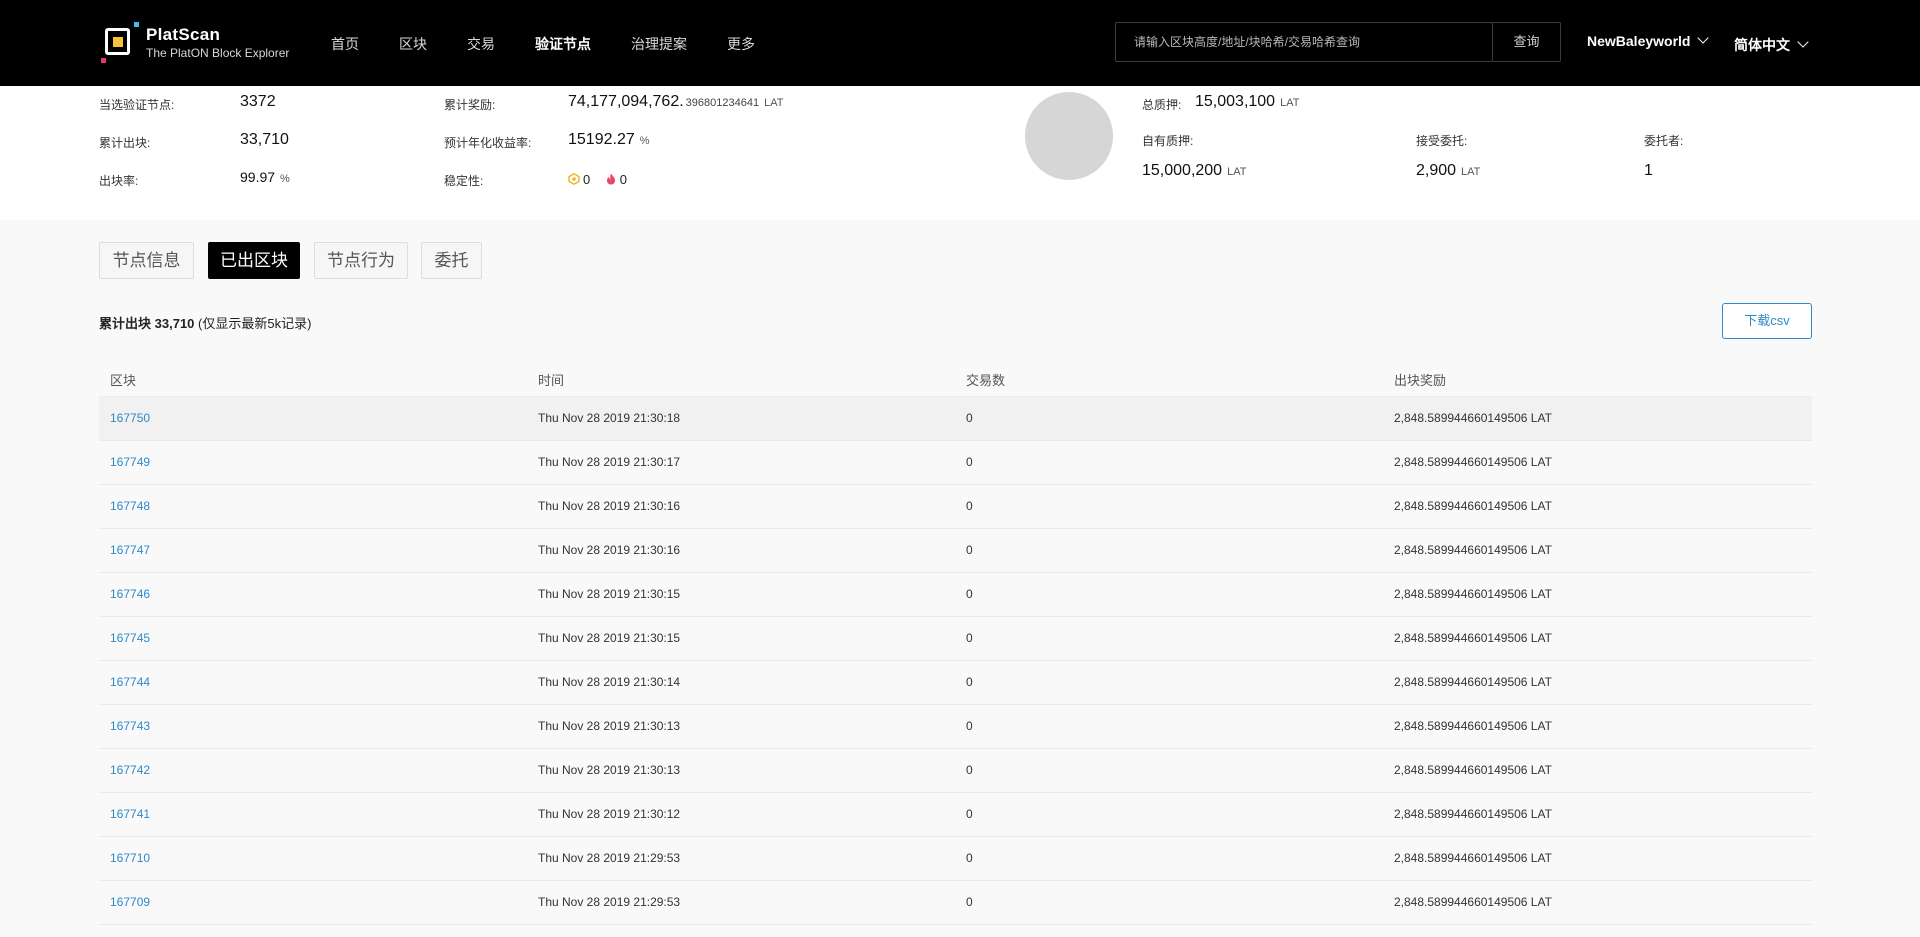 Image resolution: width=1920 pixels, height=937 pixels. What do you see at coordinates (1762, 45) in the screenshot?
I see `language-label: 简体中文` at bounding box center [1762, 45].